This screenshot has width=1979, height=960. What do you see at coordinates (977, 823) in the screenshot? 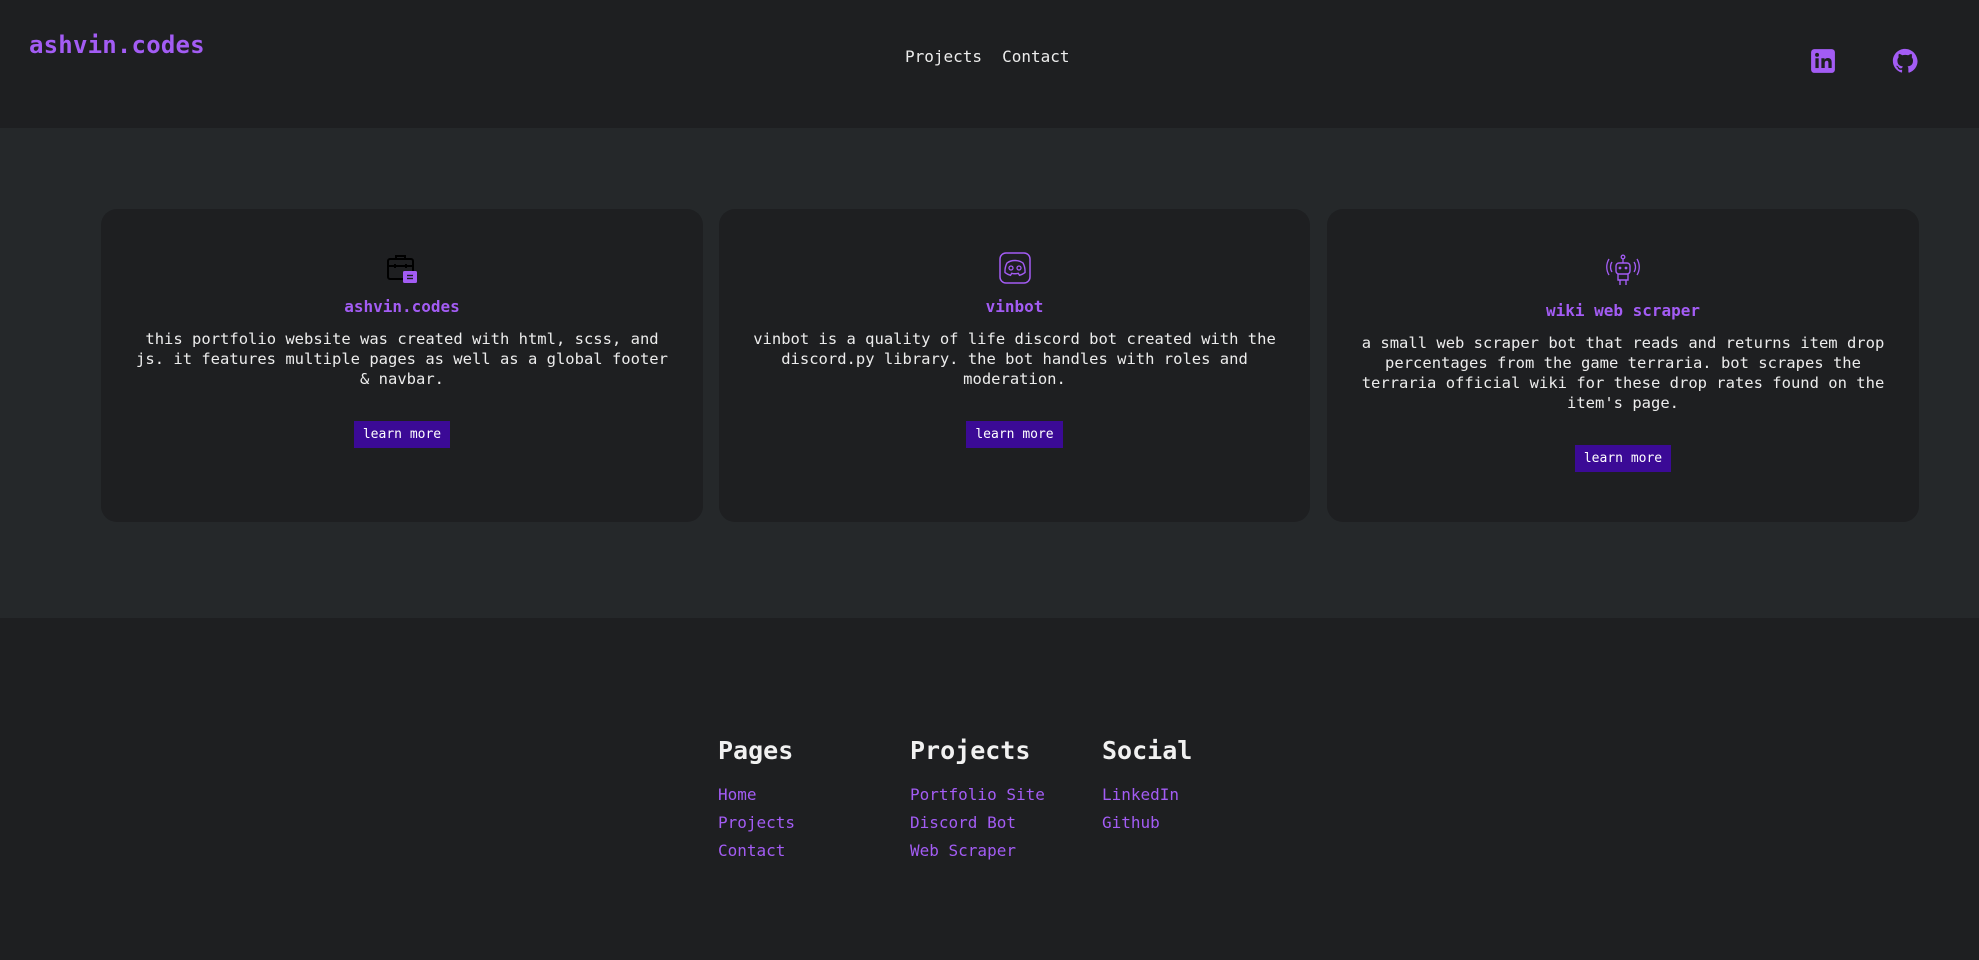
I see `footer-link-discord-bot: Discord Bot` at bounding box center [977, 823].